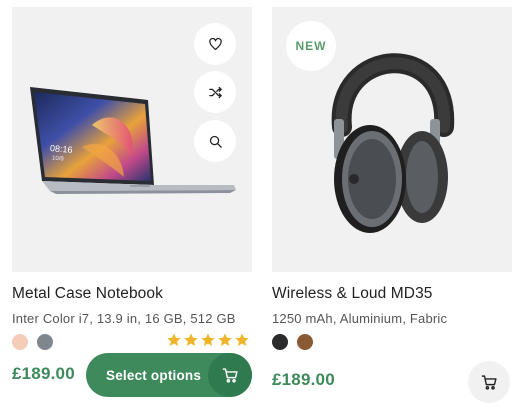  I want to click on quick-view-button, so click(215, 141).